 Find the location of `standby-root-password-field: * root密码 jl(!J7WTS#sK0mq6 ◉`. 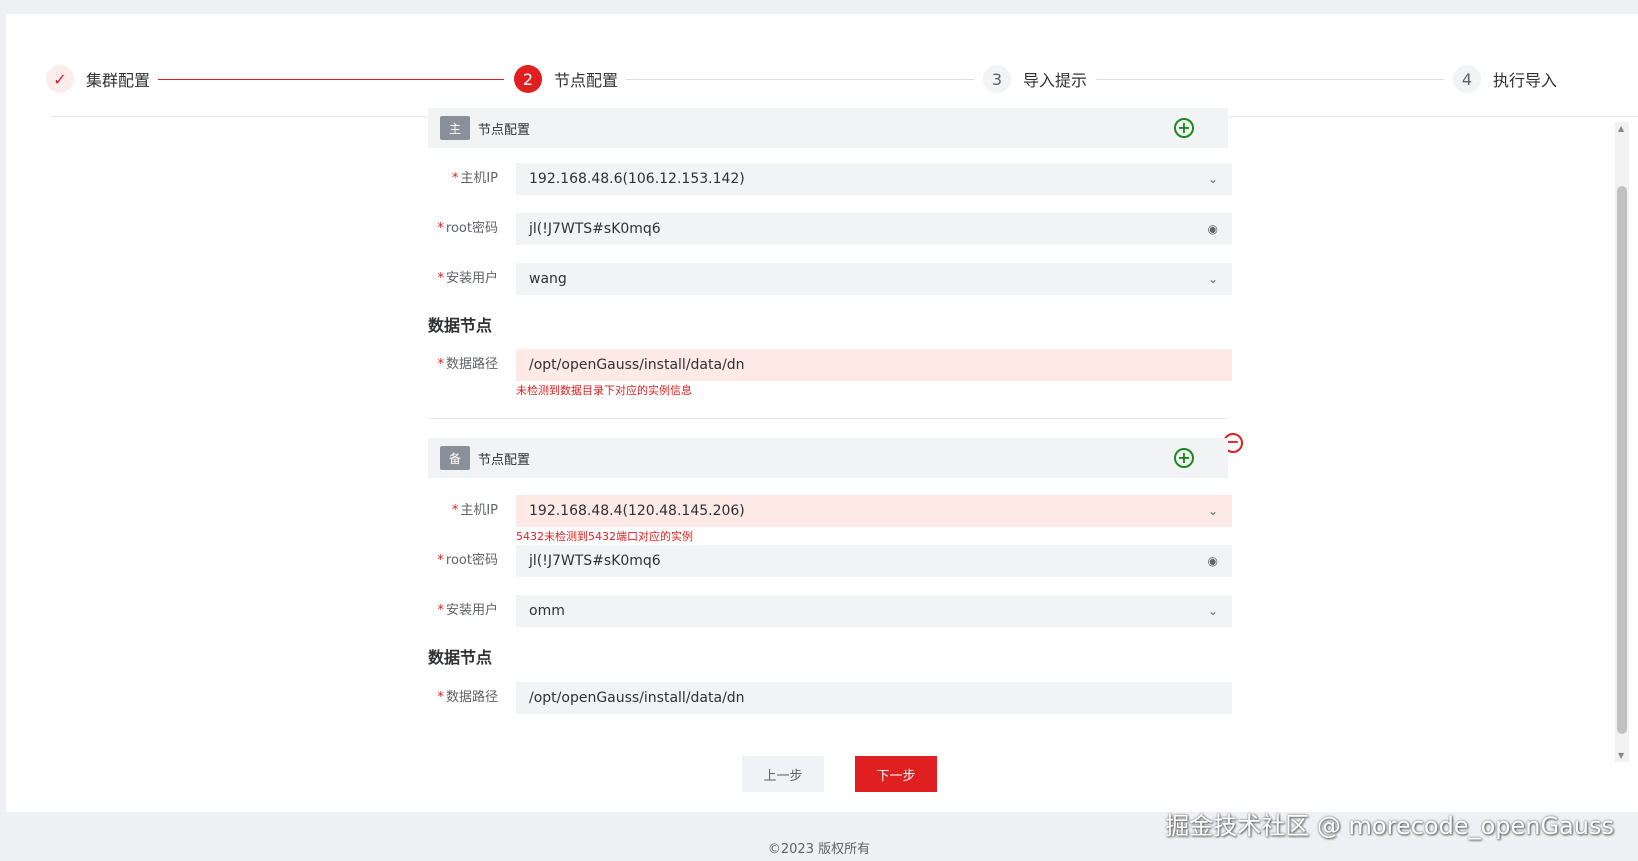

standby-root-password-field: * root密码 jl(!J7WTS#sK0mq6 ◉ is located at coordinates (830, 561).